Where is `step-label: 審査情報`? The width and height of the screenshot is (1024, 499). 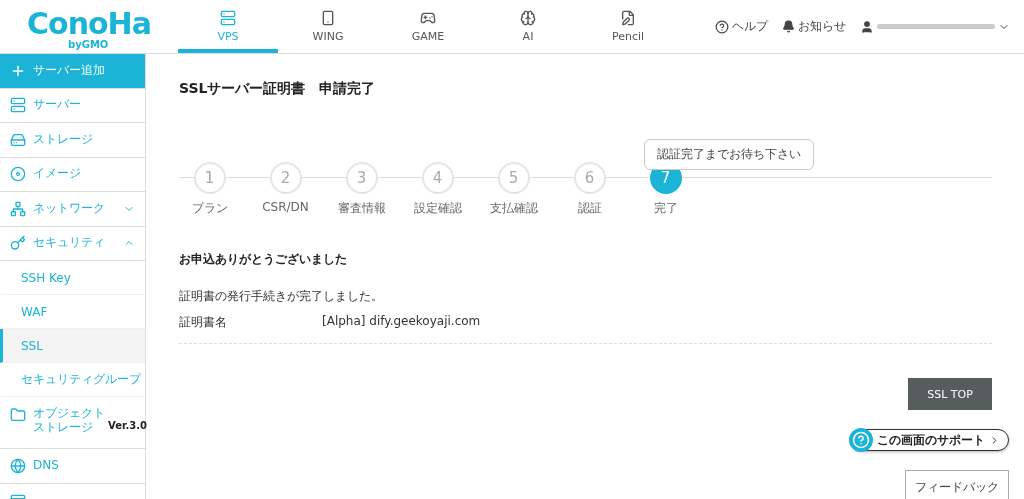
step-label: 審査情報 is located at coordinates (361, 208).